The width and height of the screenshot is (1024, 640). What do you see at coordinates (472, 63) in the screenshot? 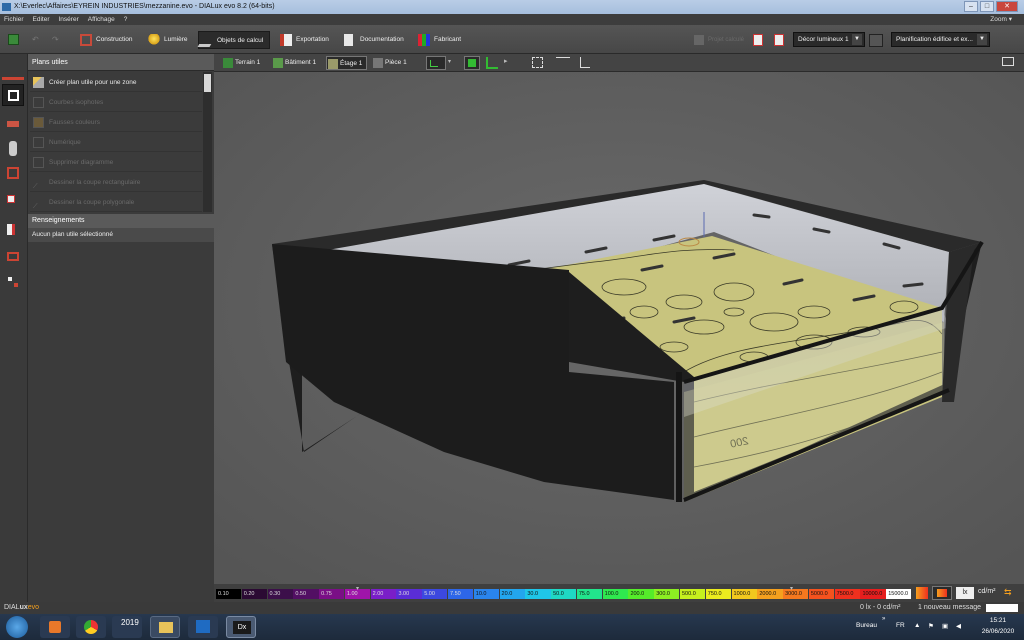
I see `solid-view-icon` at bounding box center [472, 63].